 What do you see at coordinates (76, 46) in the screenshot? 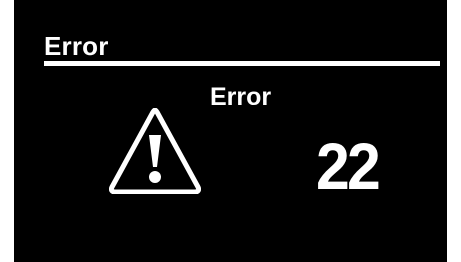
I see `header-title: Error` at bounding box center [76, 46].